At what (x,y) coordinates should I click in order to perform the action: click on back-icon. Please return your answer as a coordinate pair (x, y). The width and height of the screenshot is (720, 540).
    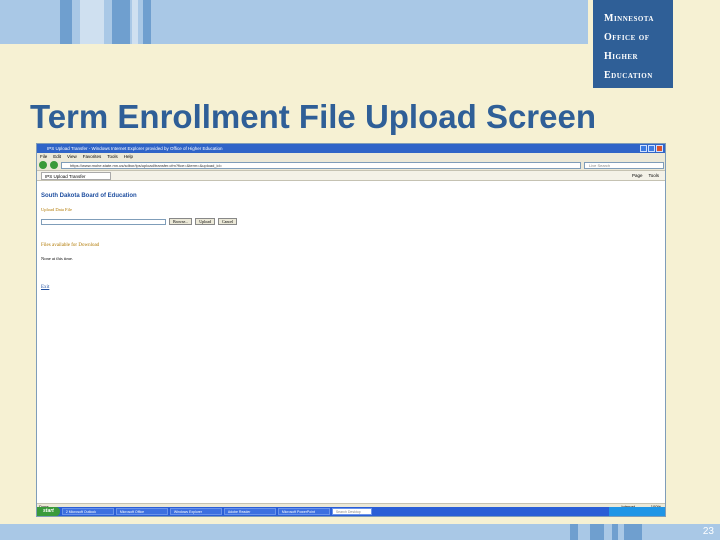
    Looking at the image, I should click on (43, 165).